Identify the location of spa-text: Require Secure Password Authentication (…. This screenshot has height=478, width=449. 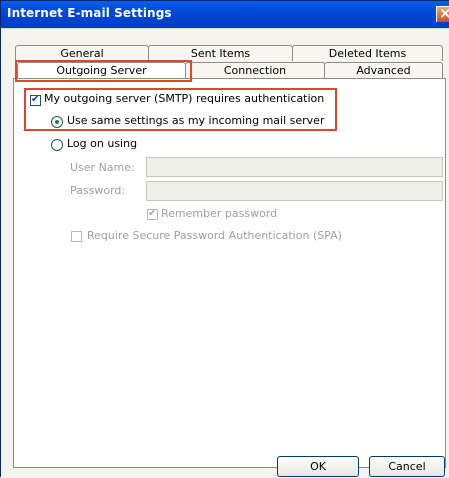
(214, 235).